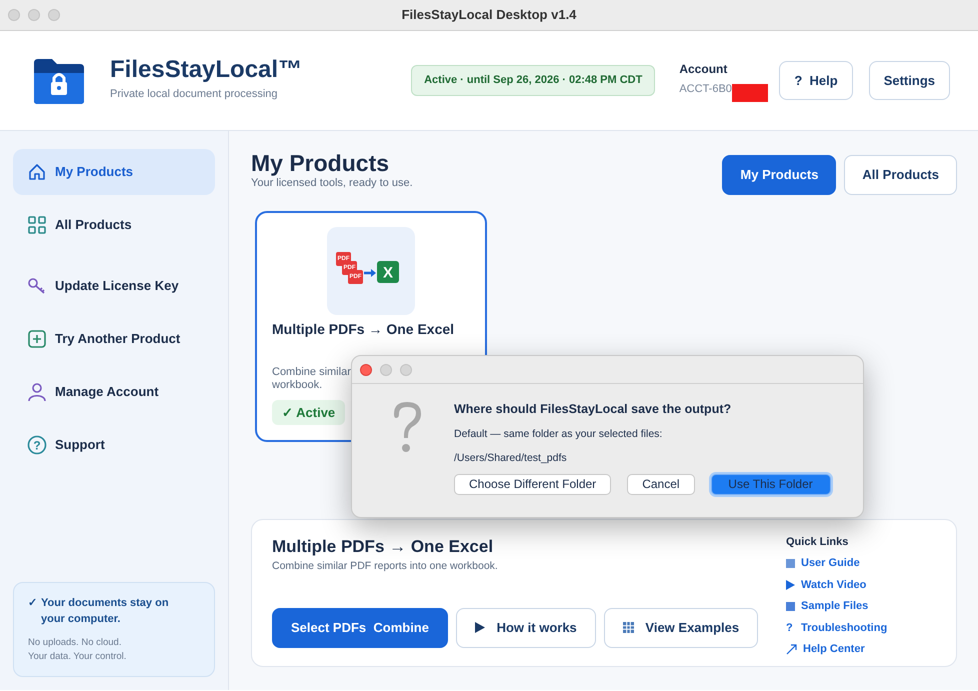  Describe the element at coordinates (705, 90) in the screenshot. I see `account-id: ACCT-6B0` at that location.